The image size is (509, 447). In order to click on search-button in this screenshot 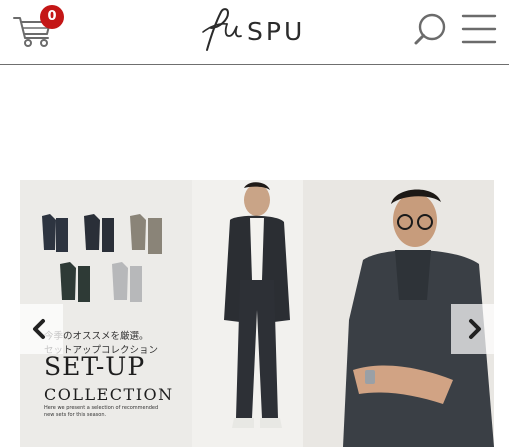, I will do `click(430, 29)`.